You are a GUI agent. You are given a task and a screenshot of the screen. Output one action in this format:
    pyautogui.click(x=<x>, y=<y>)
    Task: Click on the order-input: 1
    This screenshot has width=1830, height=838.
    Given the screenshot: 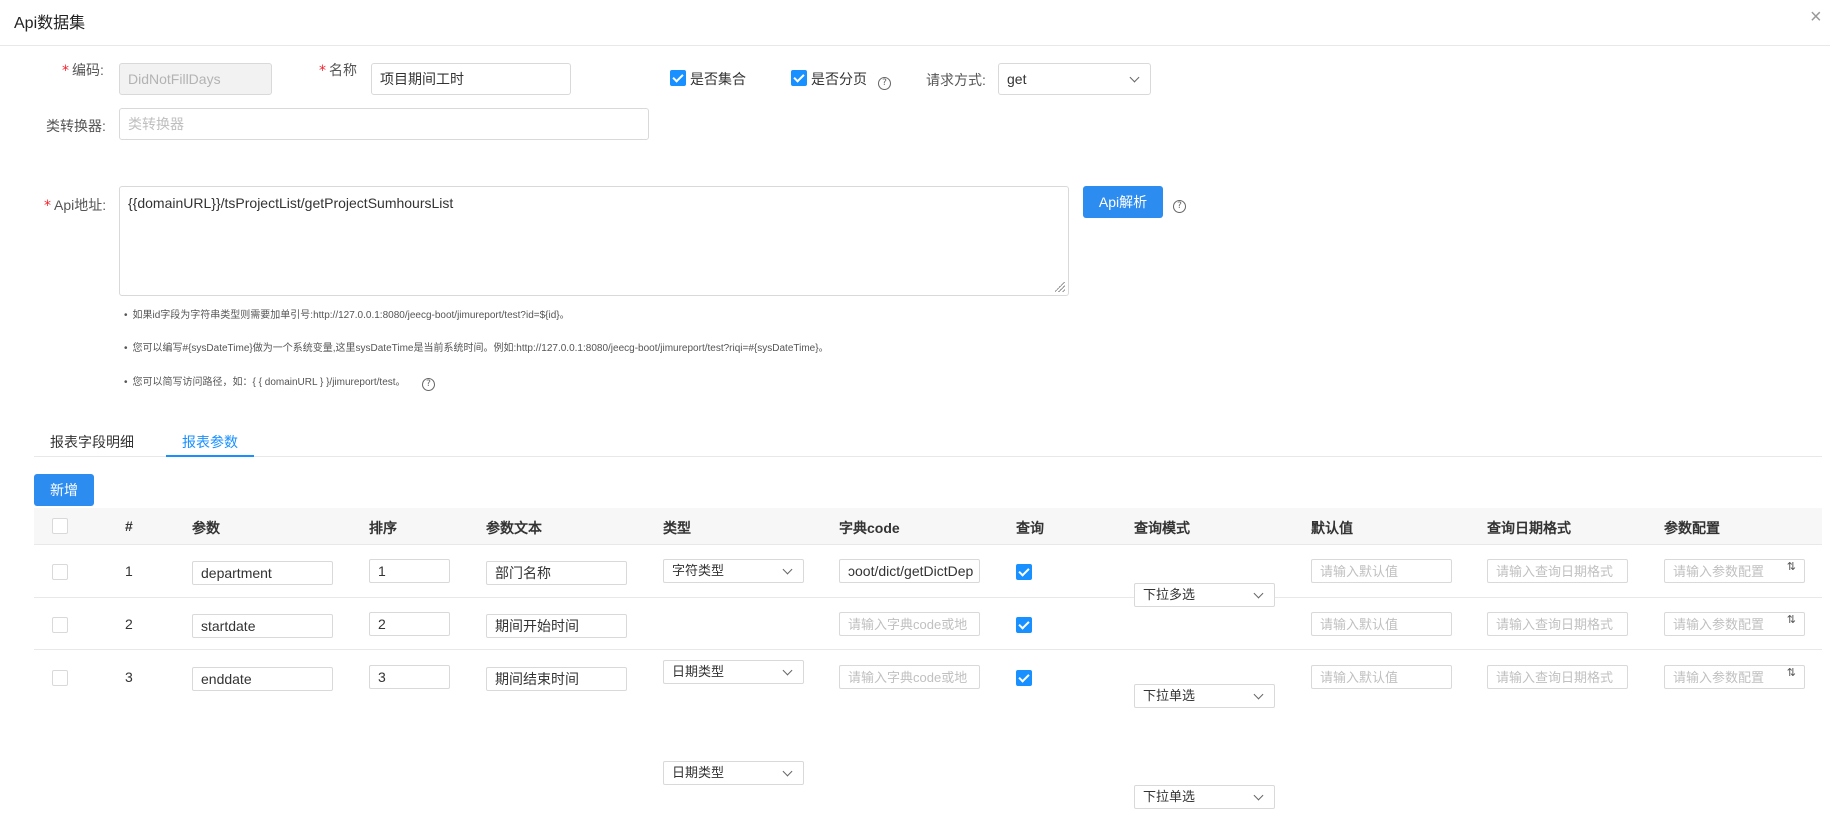 What is the action you would take?
    pyautogui.click(x=409, y=571)
    